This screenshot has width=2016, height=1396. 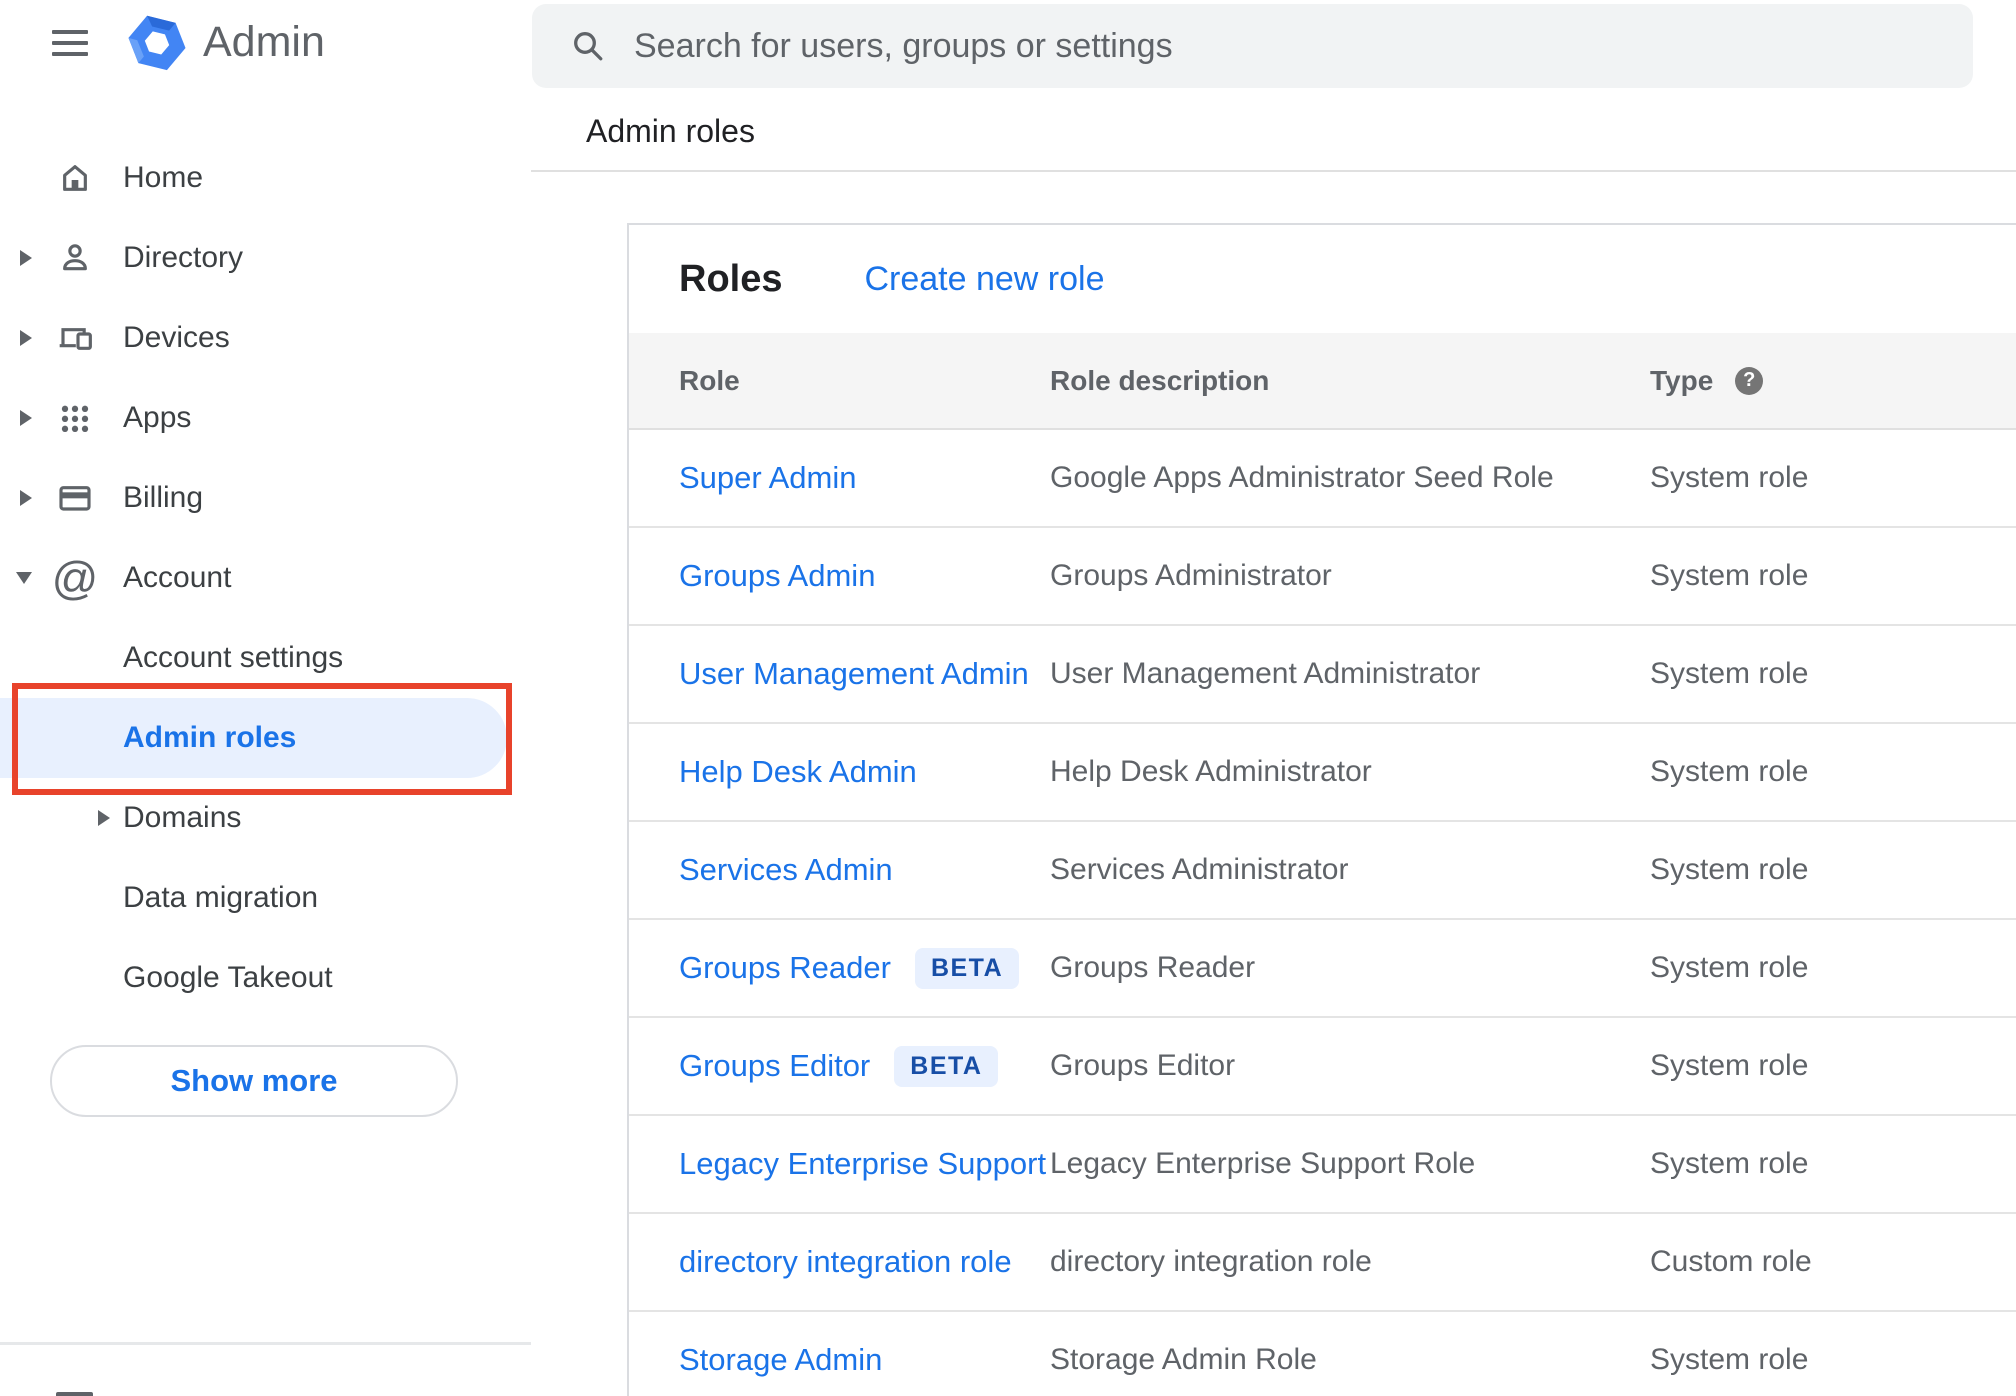 What do you see at coordinates (588, 46) in the screenshot?
I see `search-icon` at bounding box center [588, 46].